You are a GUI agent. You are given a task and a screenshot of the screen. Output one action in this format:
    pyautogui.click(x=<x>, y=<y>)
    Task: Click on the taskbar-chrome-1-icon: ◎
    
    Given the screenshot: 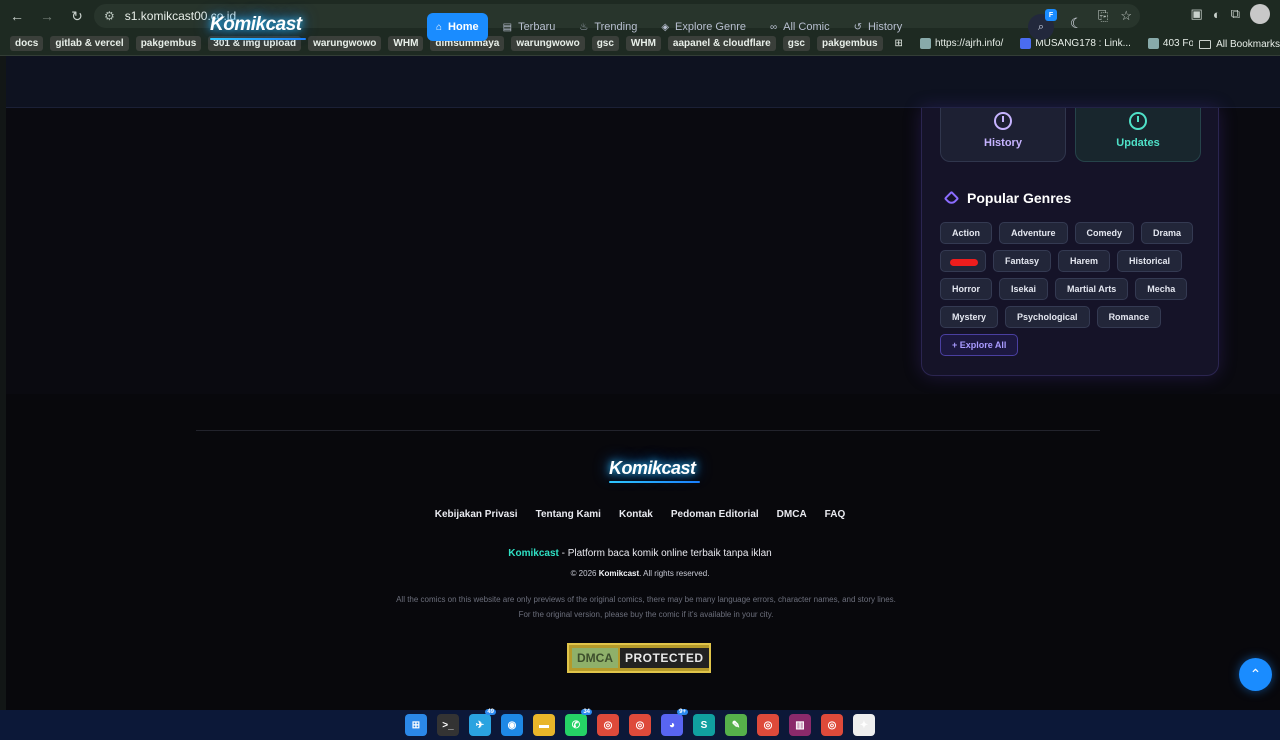 What is the action you would take?
    pyautogui.click(x=608, y=725)
    